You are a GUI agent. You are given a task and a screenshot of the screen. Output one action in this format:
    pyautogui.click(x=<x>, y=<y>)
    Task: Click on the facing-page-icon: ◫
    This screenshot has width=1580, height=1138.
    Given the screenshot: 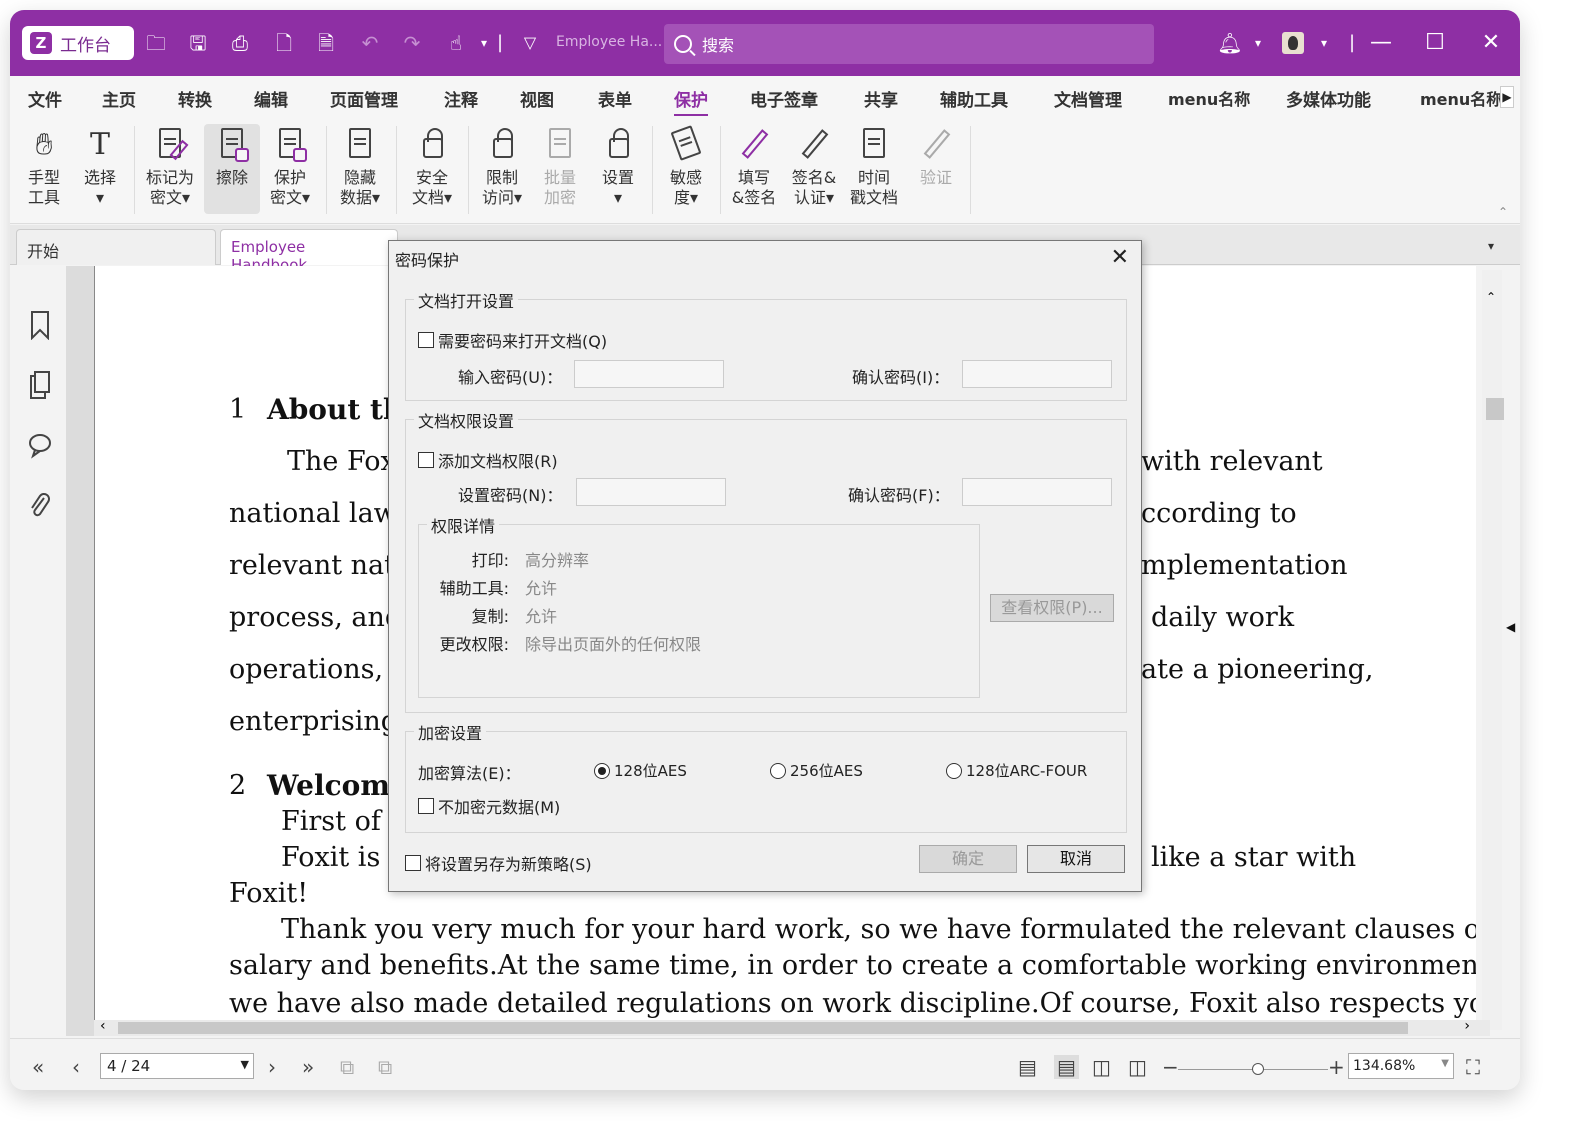 What is the action you would take?
    pyautogui.click(x=1101, y=1067)
    